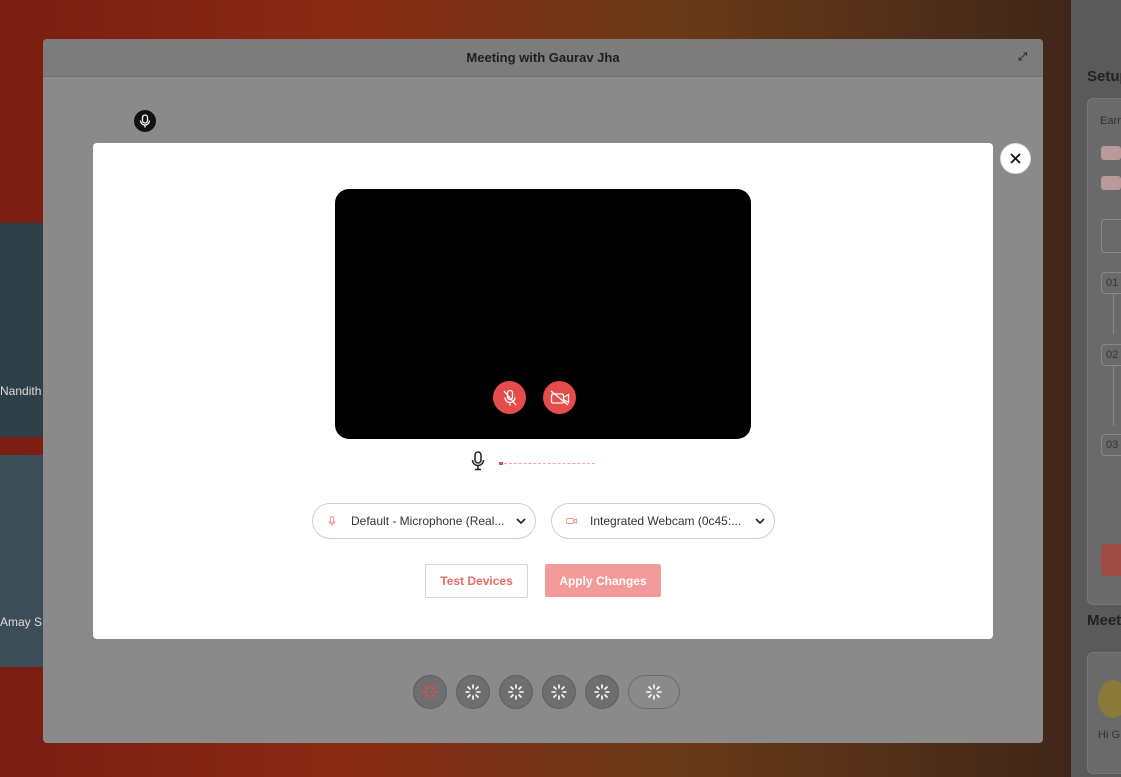 Image resolution: width=1121 pixels, height=777 pixels. I want to click on mic-level-bar, so click(547, 463).